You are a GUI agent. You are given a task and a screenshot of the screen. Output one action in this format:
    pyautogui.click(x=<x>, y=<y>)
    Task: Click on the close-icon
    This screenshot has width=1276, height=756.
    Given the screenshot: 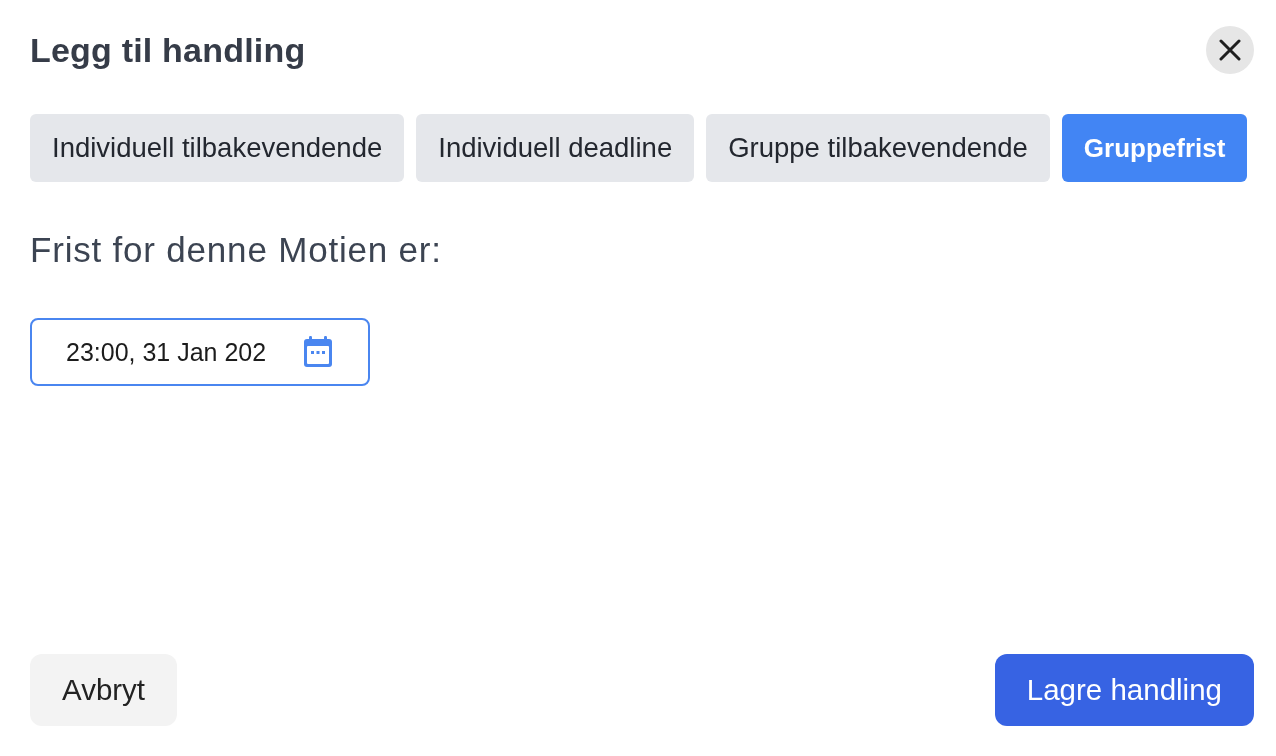 What is the action you would take?
    pyautogui.click(x=1230, y=50)
    